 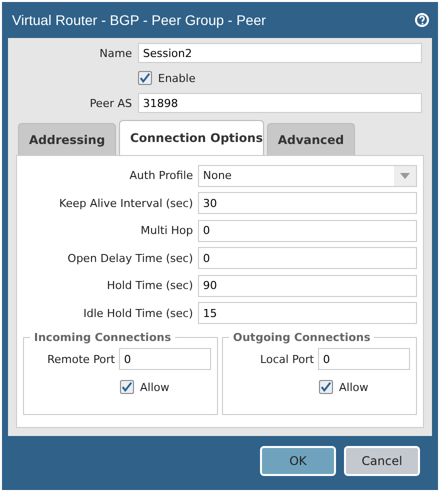 What do you see at coordinates (130, 258) in the screenshot?
I see `field-label: Open Delay Time (sec)` at bounding box center [130, 258].